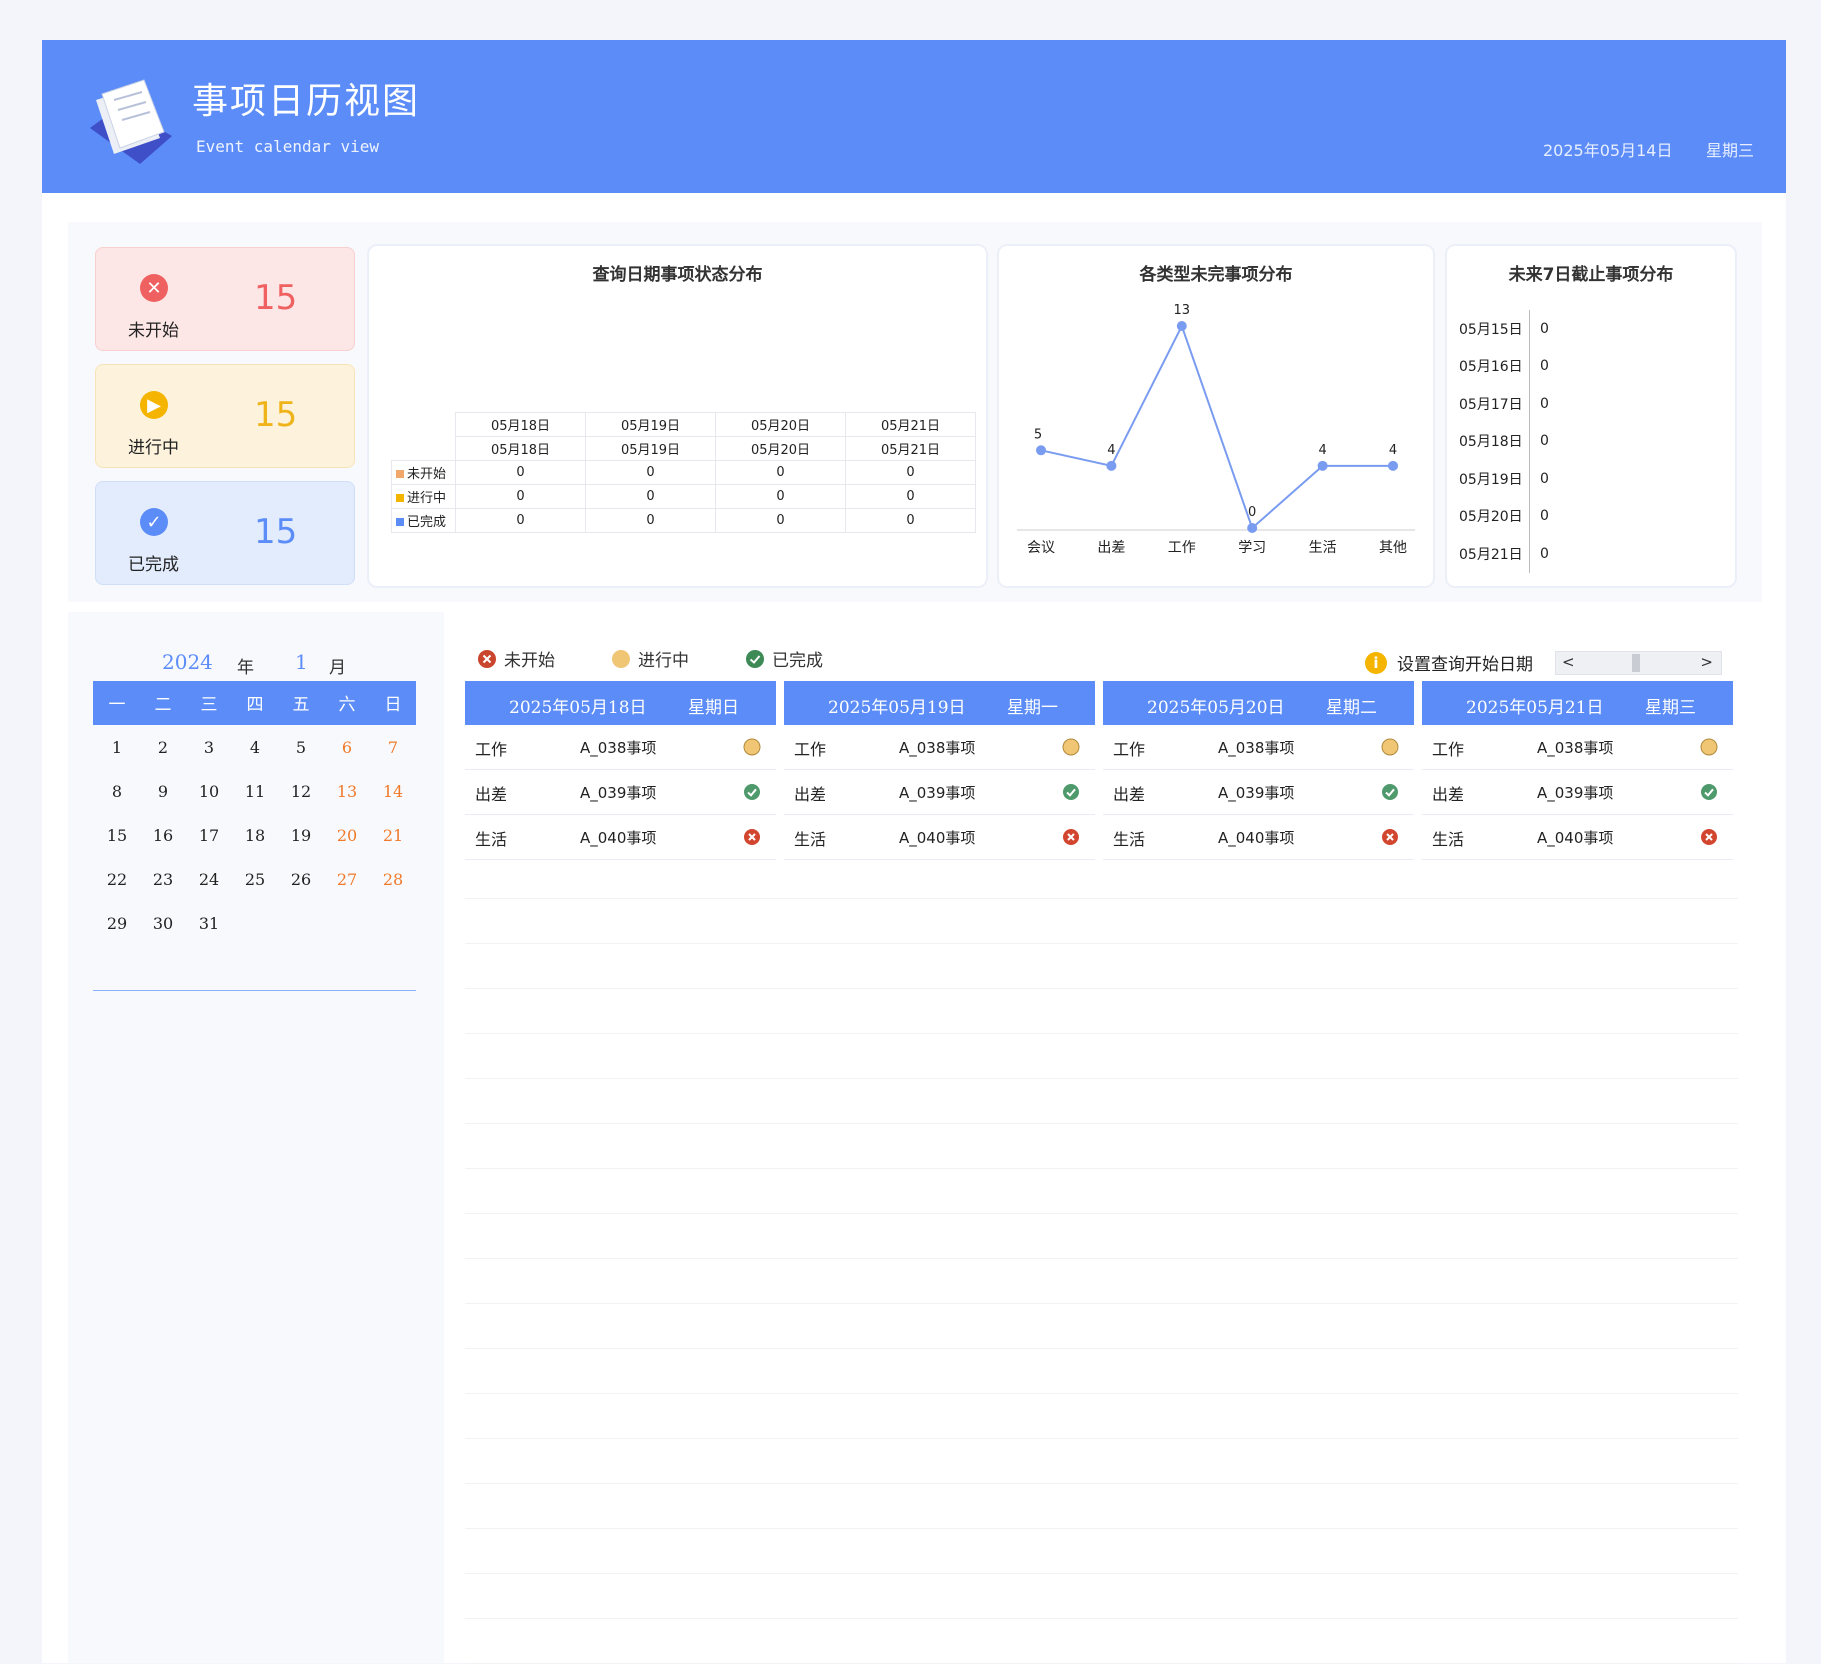  I want to click on series-name: 未开始, so click(427, 474).